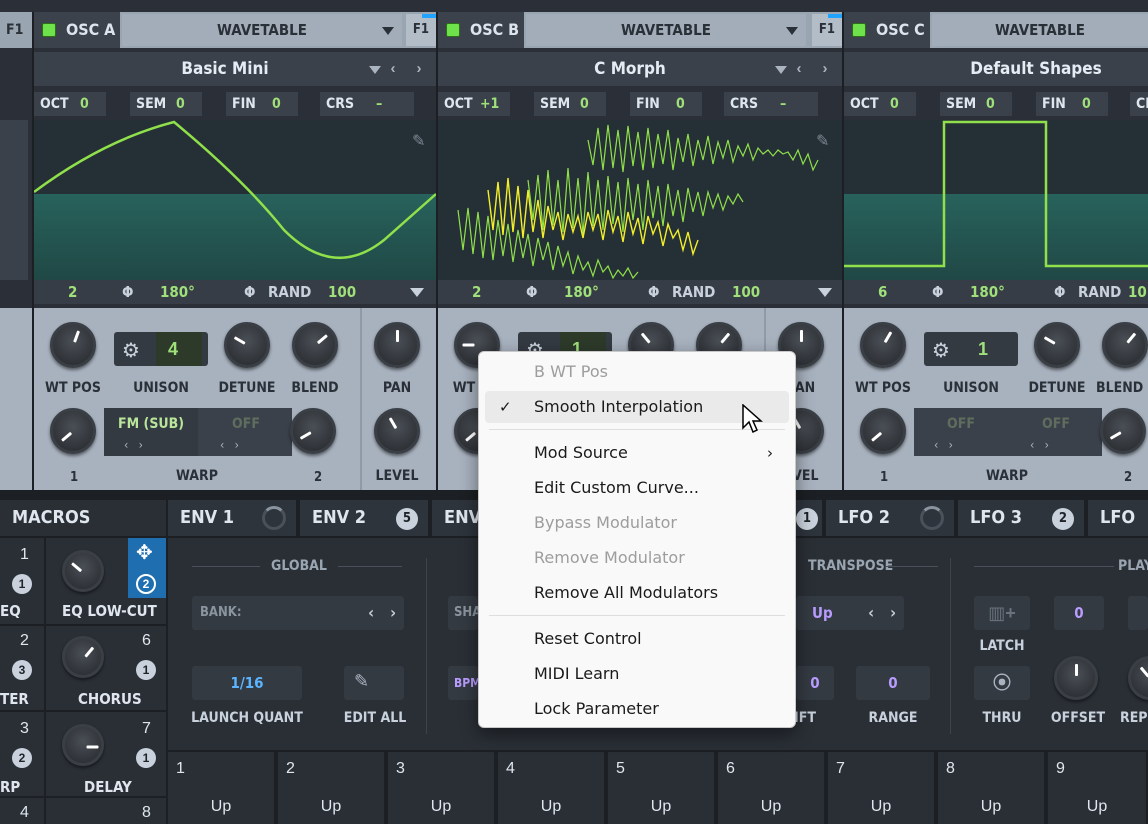 The width and height of the screenshot is (1148, 824). I want to click on osc-b-type-dropdown: WAVETABLE, so click(666, 30).